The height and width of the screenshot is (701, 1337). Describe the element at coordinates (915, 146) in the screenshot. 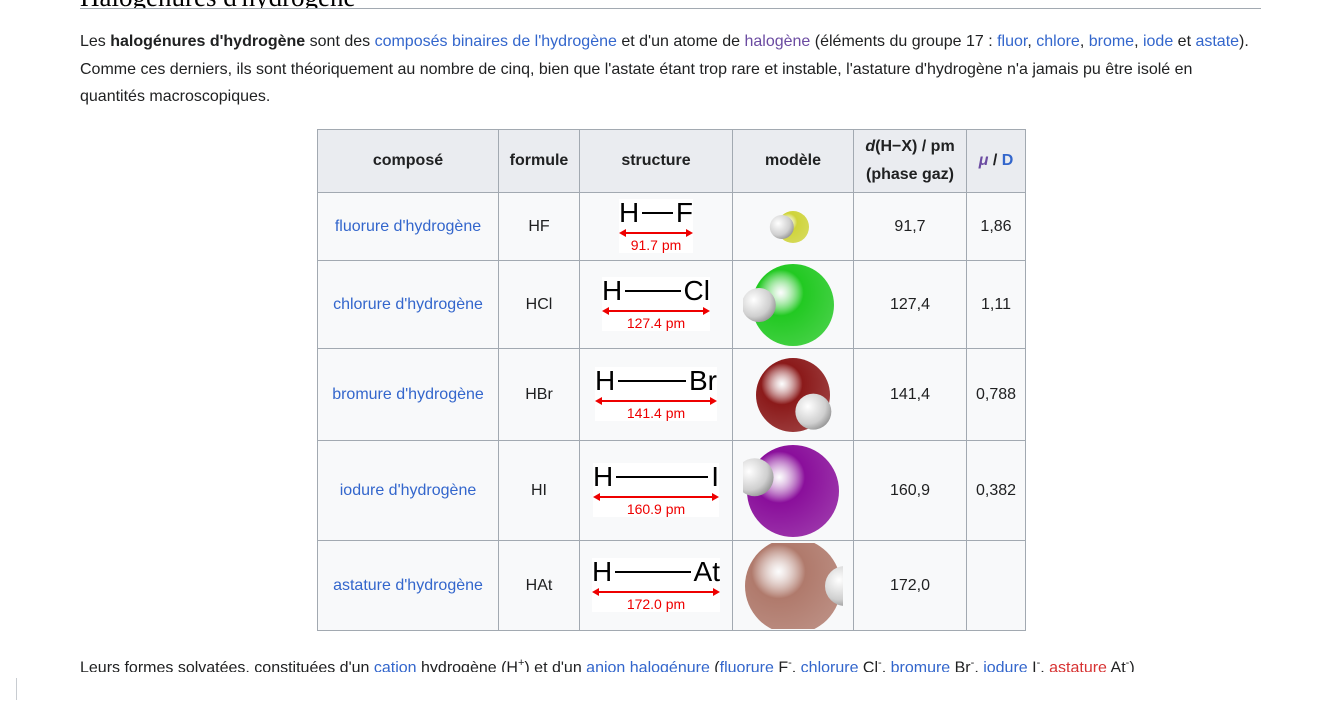

I see `d-rest: (H−X) / pm` at that location.